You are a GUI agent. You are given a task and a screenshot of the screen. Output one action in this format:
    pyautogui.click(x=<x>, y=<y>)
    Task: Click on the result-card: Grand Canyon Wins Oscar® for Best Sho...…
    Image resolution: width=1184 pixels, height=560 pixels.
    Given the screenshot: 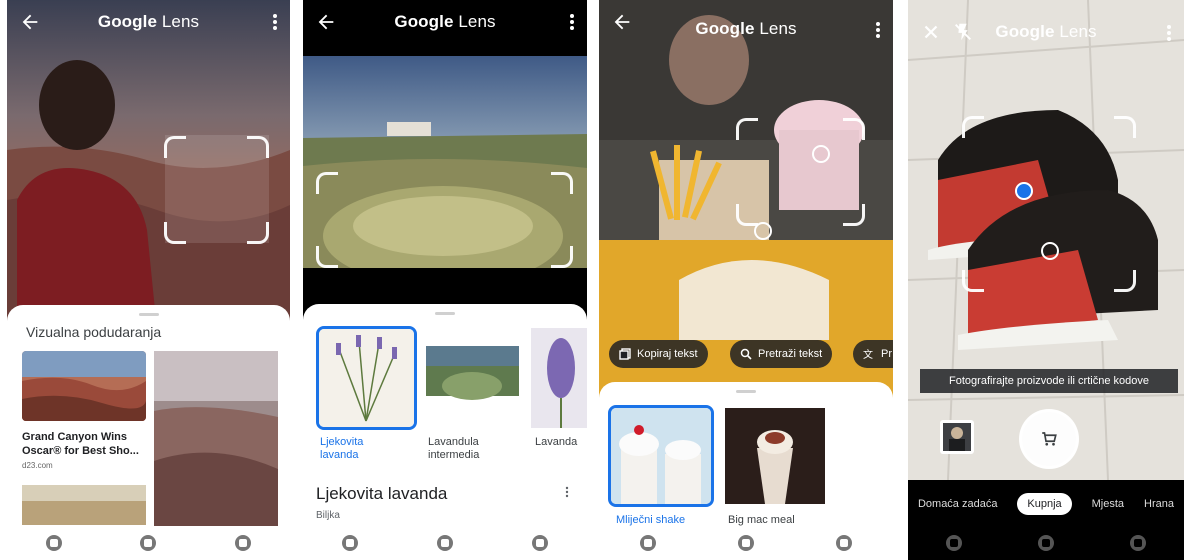 What is the action you would take?
    pyautogui.click(x=84, y=410)
    